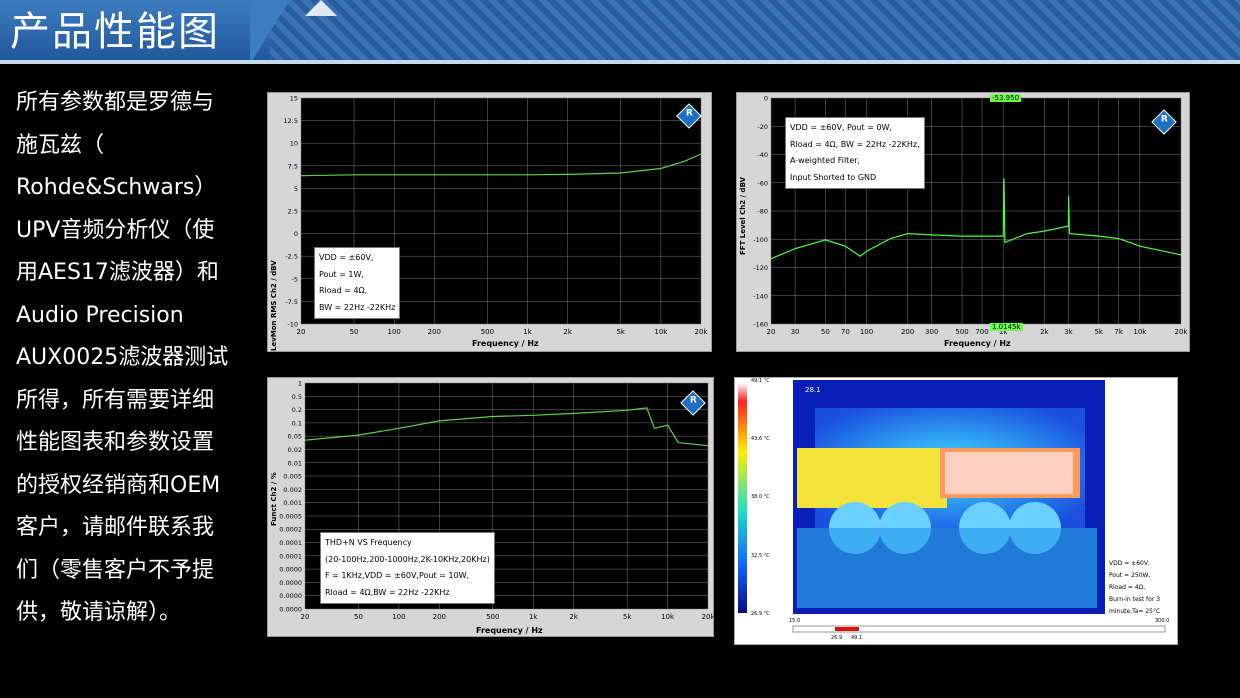 This screenshot has height=698, width=1240. I want to click on y-tick-label: 0.1, so click(297, 423).